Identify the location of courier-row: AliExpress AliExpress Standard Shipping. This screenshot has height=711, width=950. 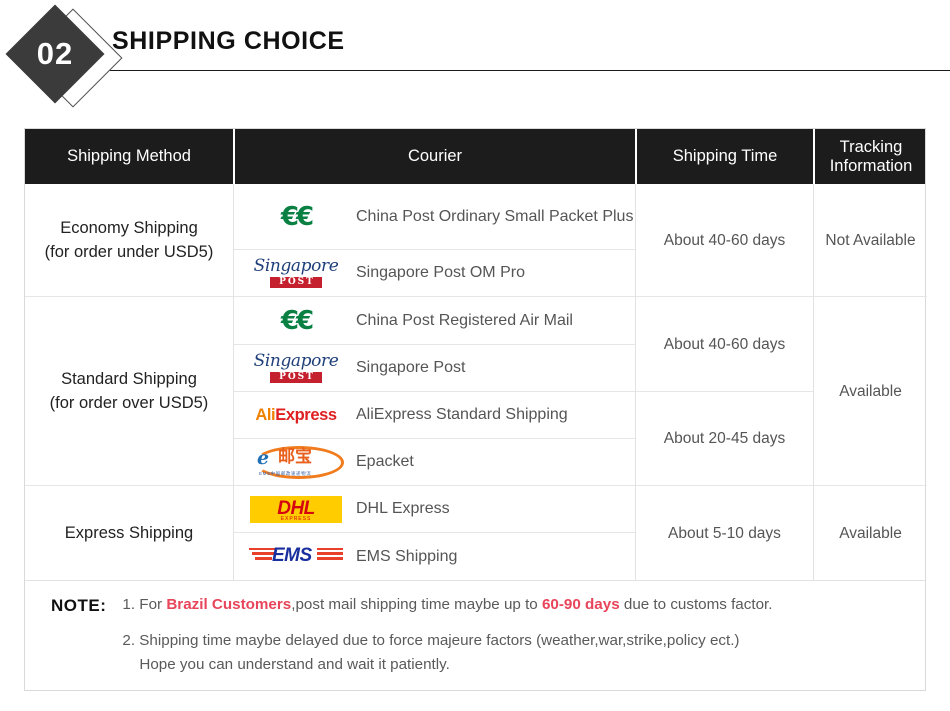
(434, 415).